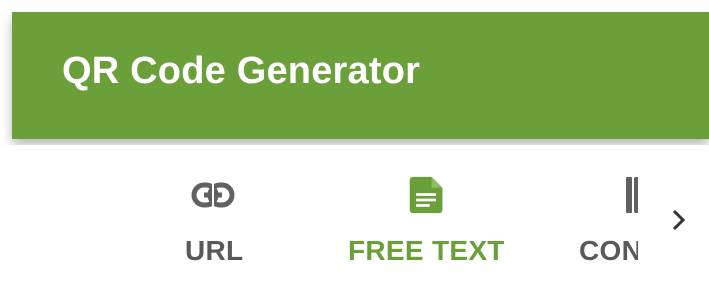 This screenshot has height=293, width=709. What do you see at coordinates (215, 219) in the screenshot?
I see `tab-url: URL` at bounding box center [215, 219].